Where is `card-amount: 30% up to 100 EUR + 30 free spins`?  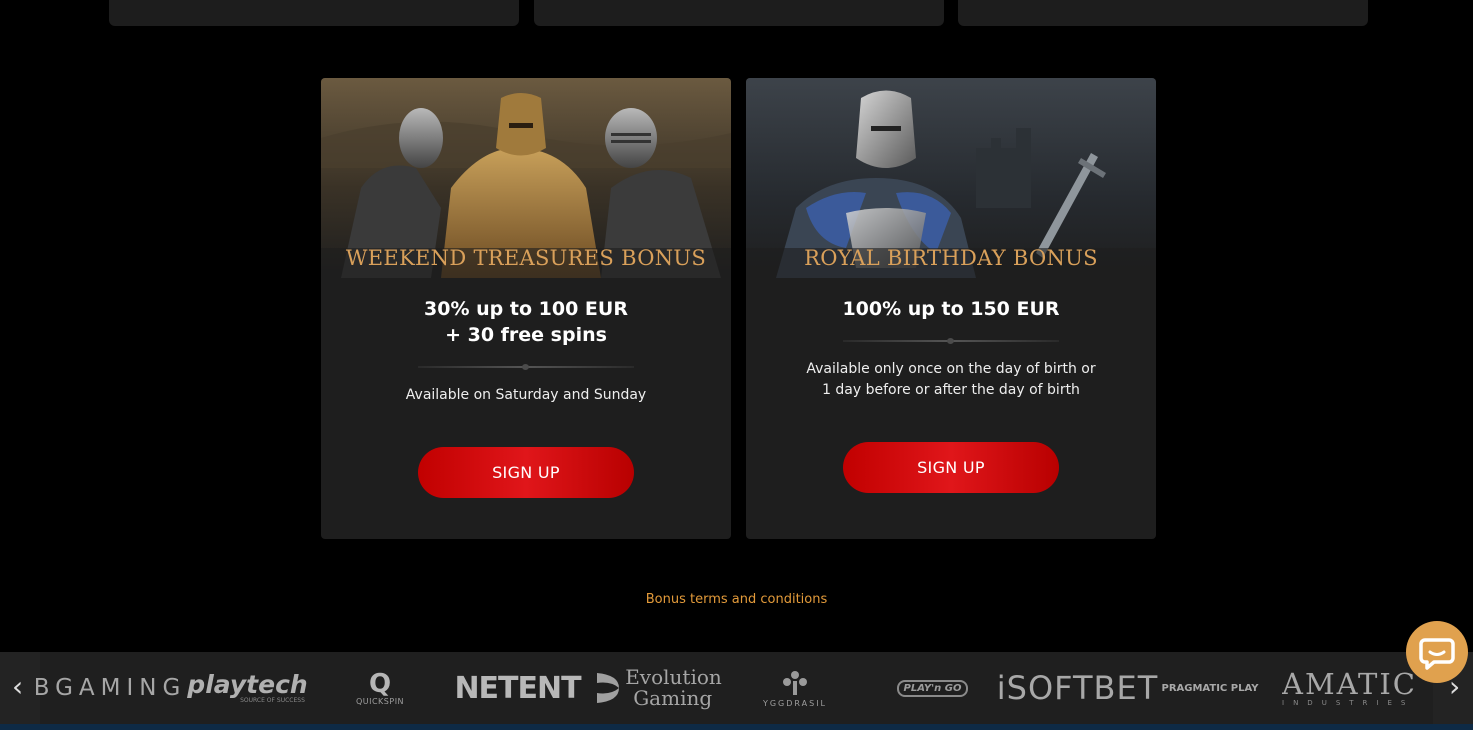 card-amount: 30% up to 100 EUR + 30 free spins is located at coordinates (526, 322).